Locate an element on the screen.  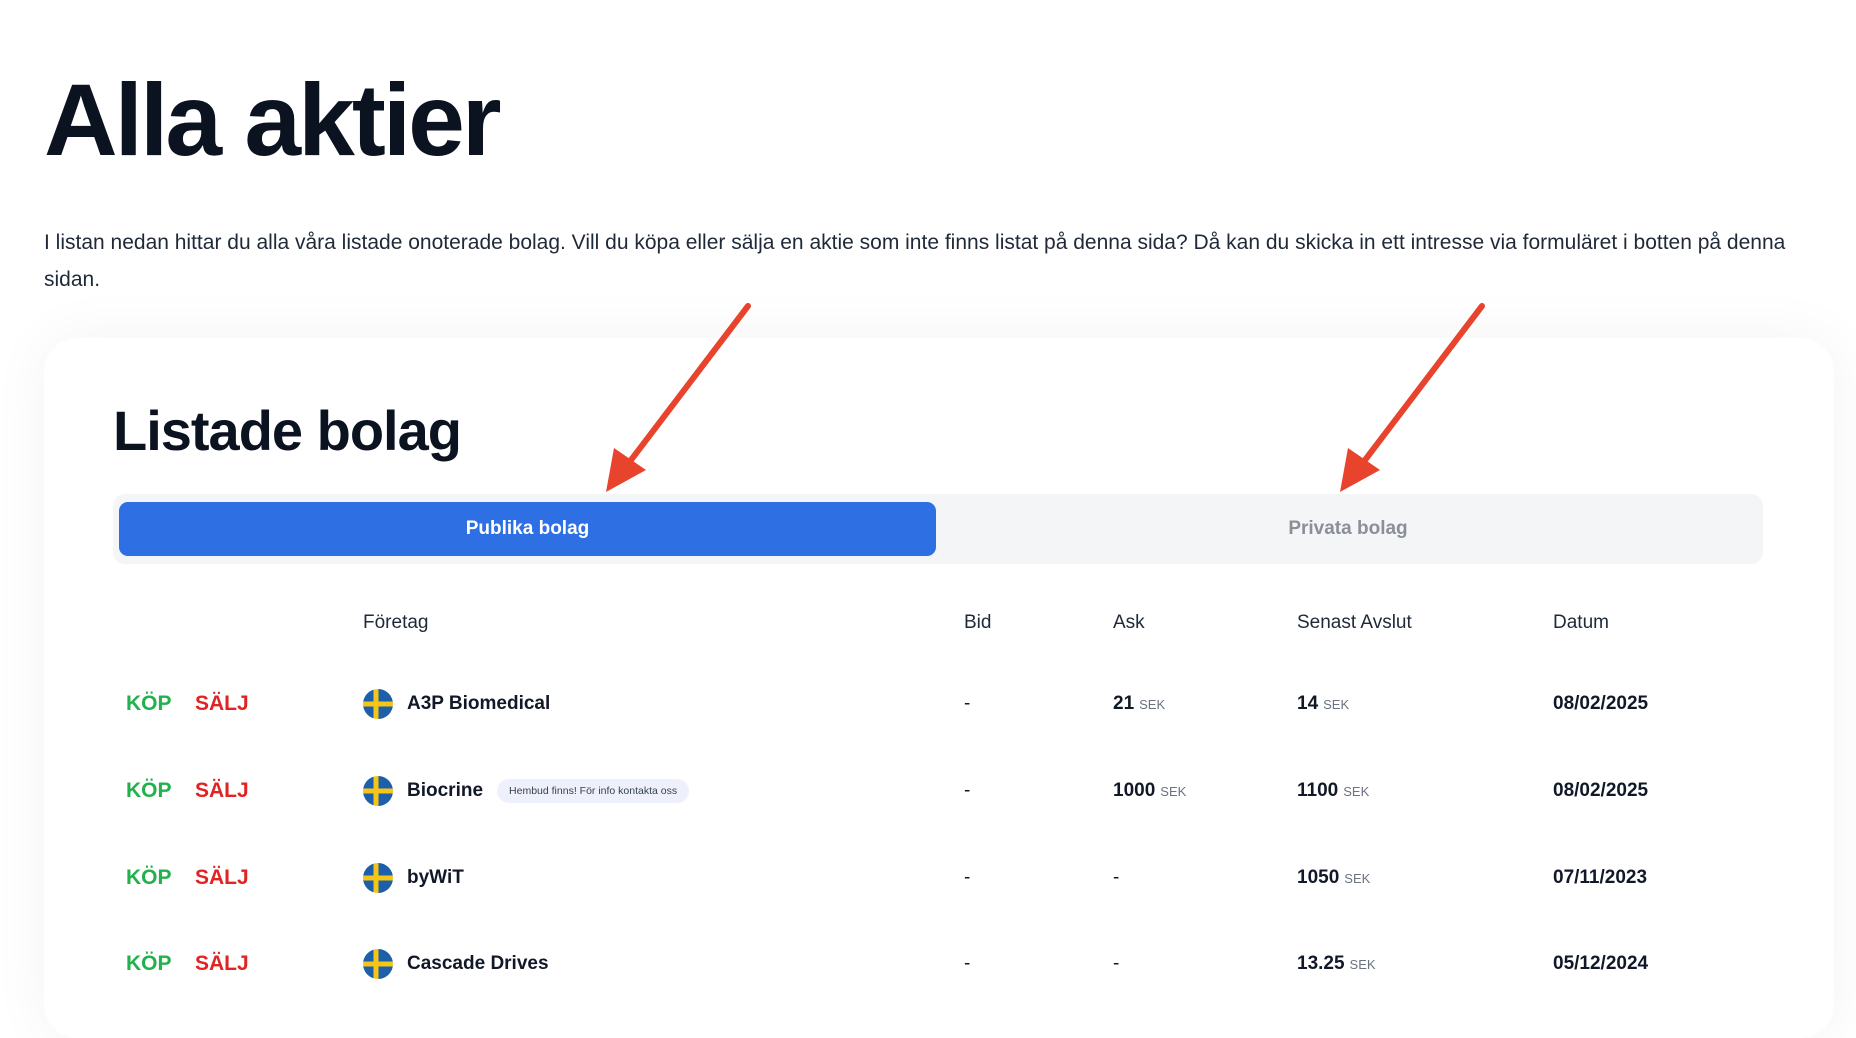
last-trade-value: 1050 is located at coordinates (1318, 877).